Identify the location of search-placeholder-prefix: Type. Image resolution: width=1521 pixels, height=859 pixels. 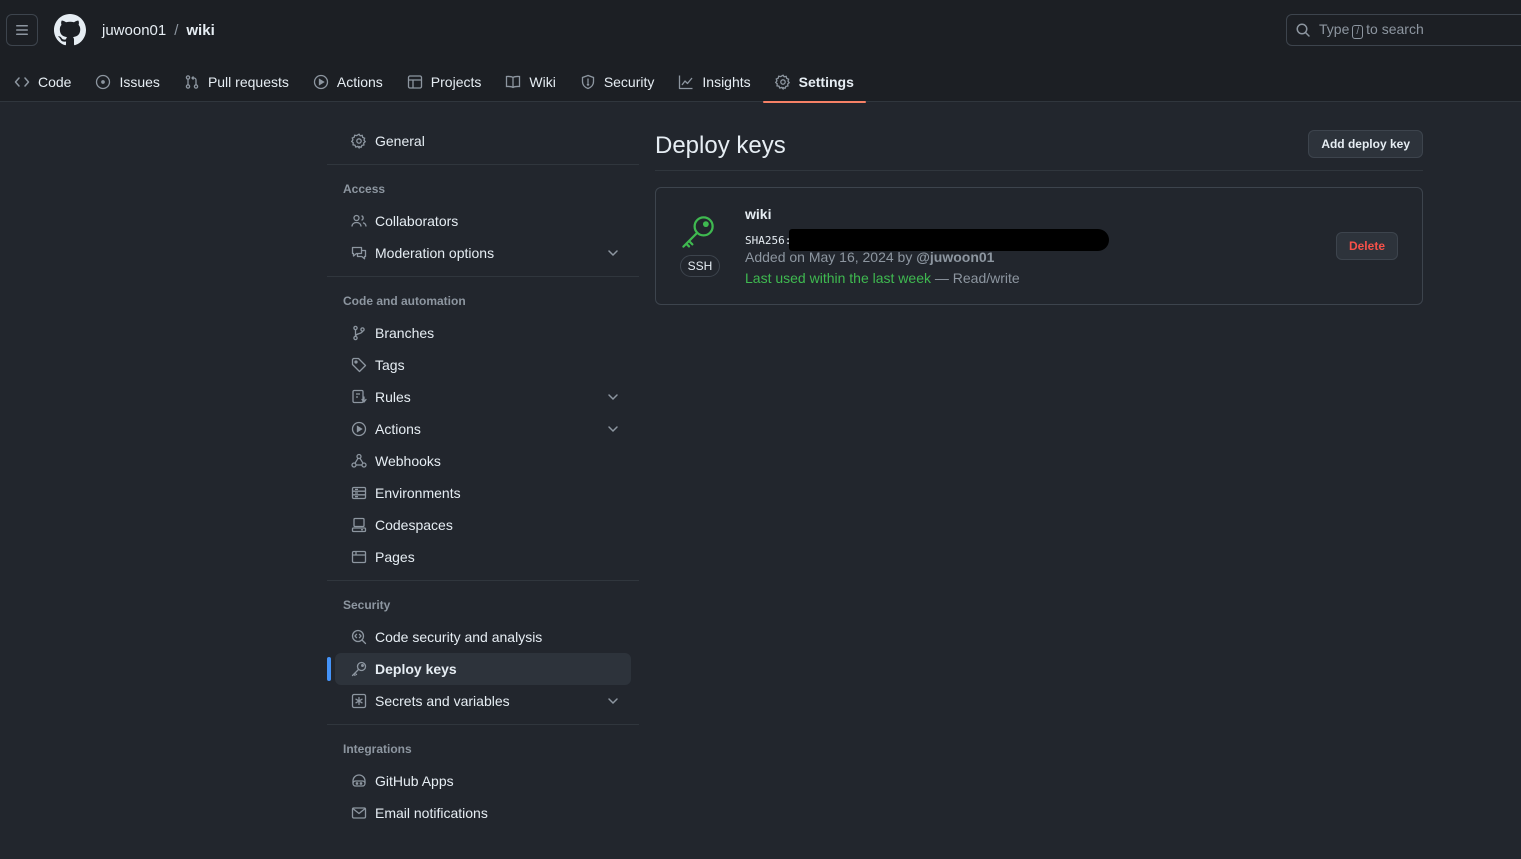
(1334, 29).